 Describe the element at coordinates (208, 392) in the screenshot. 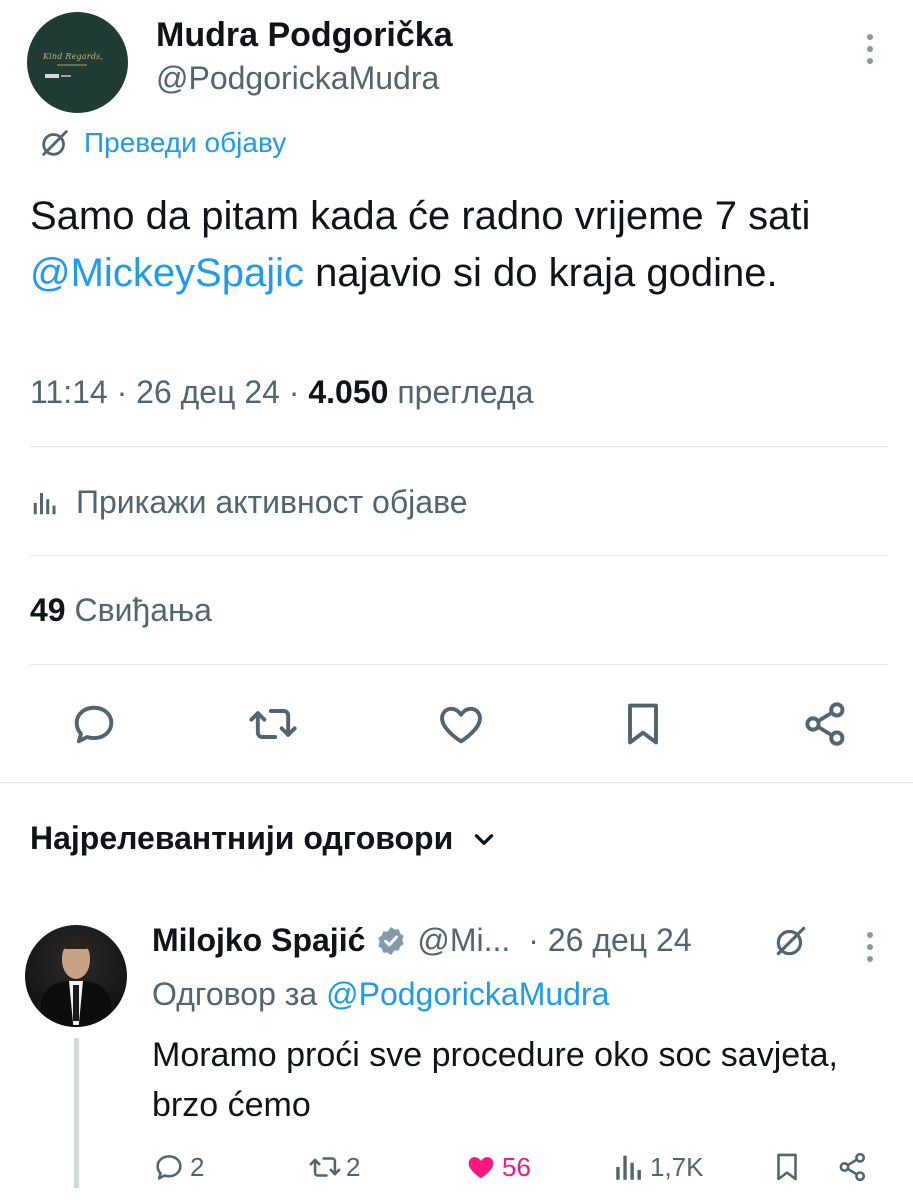

I see `post-date: 26 дец 24` at that location.